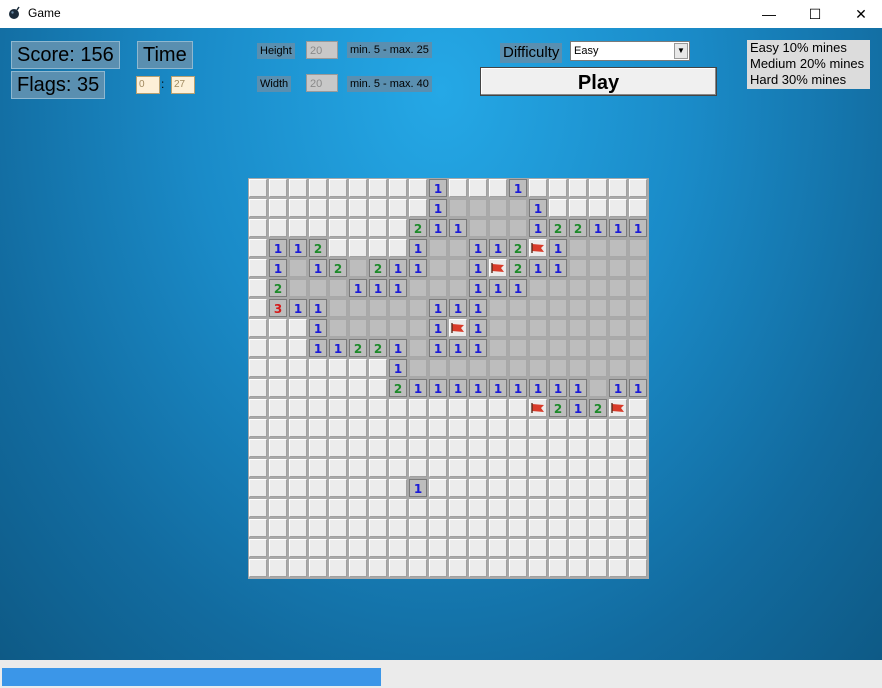 This screenshot has height=688, width=882. Describe the element at coordinates (538, 248) in the screenshot. I see `flagged-cell` at that location.